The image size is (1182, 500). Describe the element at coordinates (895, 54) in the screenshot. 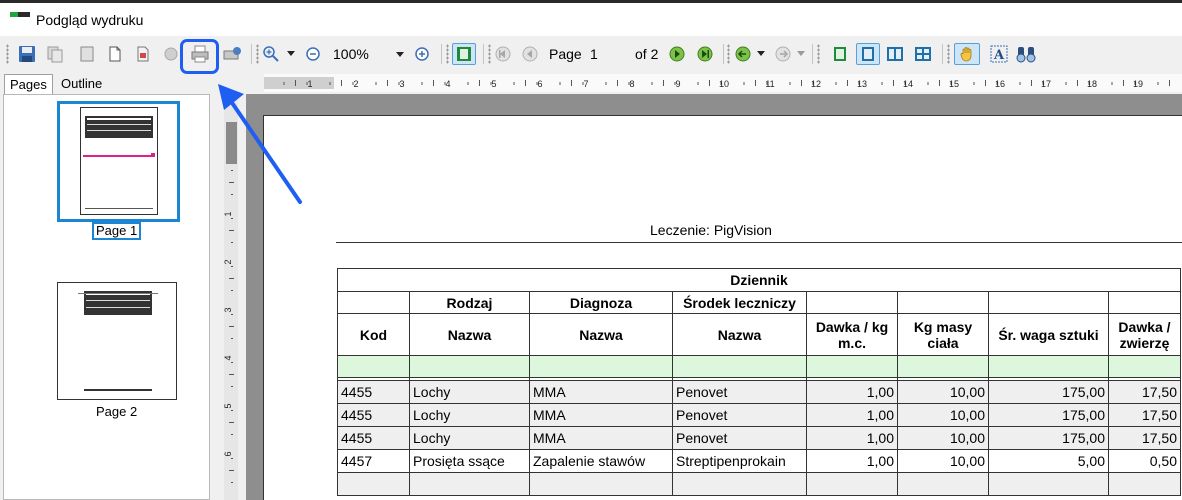

I see `two-pages-icon` at that location.